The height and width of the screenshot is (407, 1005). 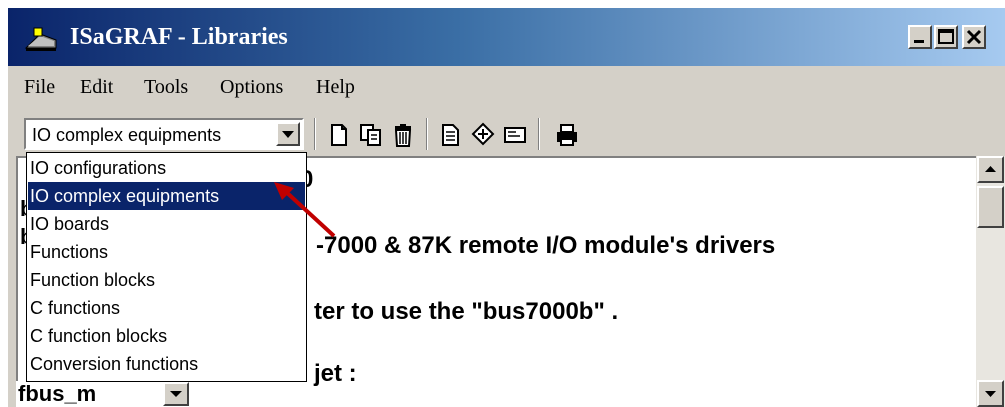 I want to click on scroll-down-button, so click(x=990, y=393).